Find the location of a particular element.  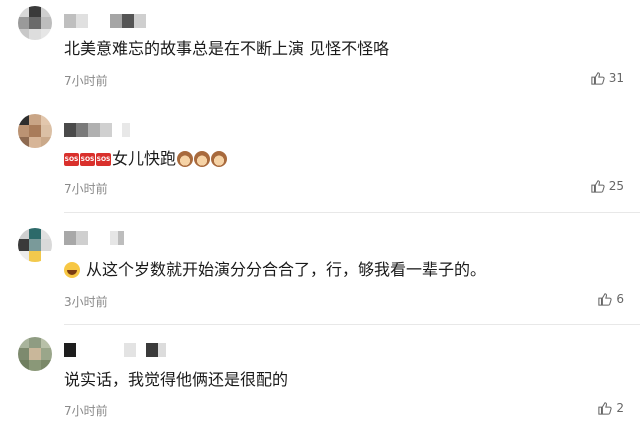

like-button: 6 is located at coordinates (611, 299).